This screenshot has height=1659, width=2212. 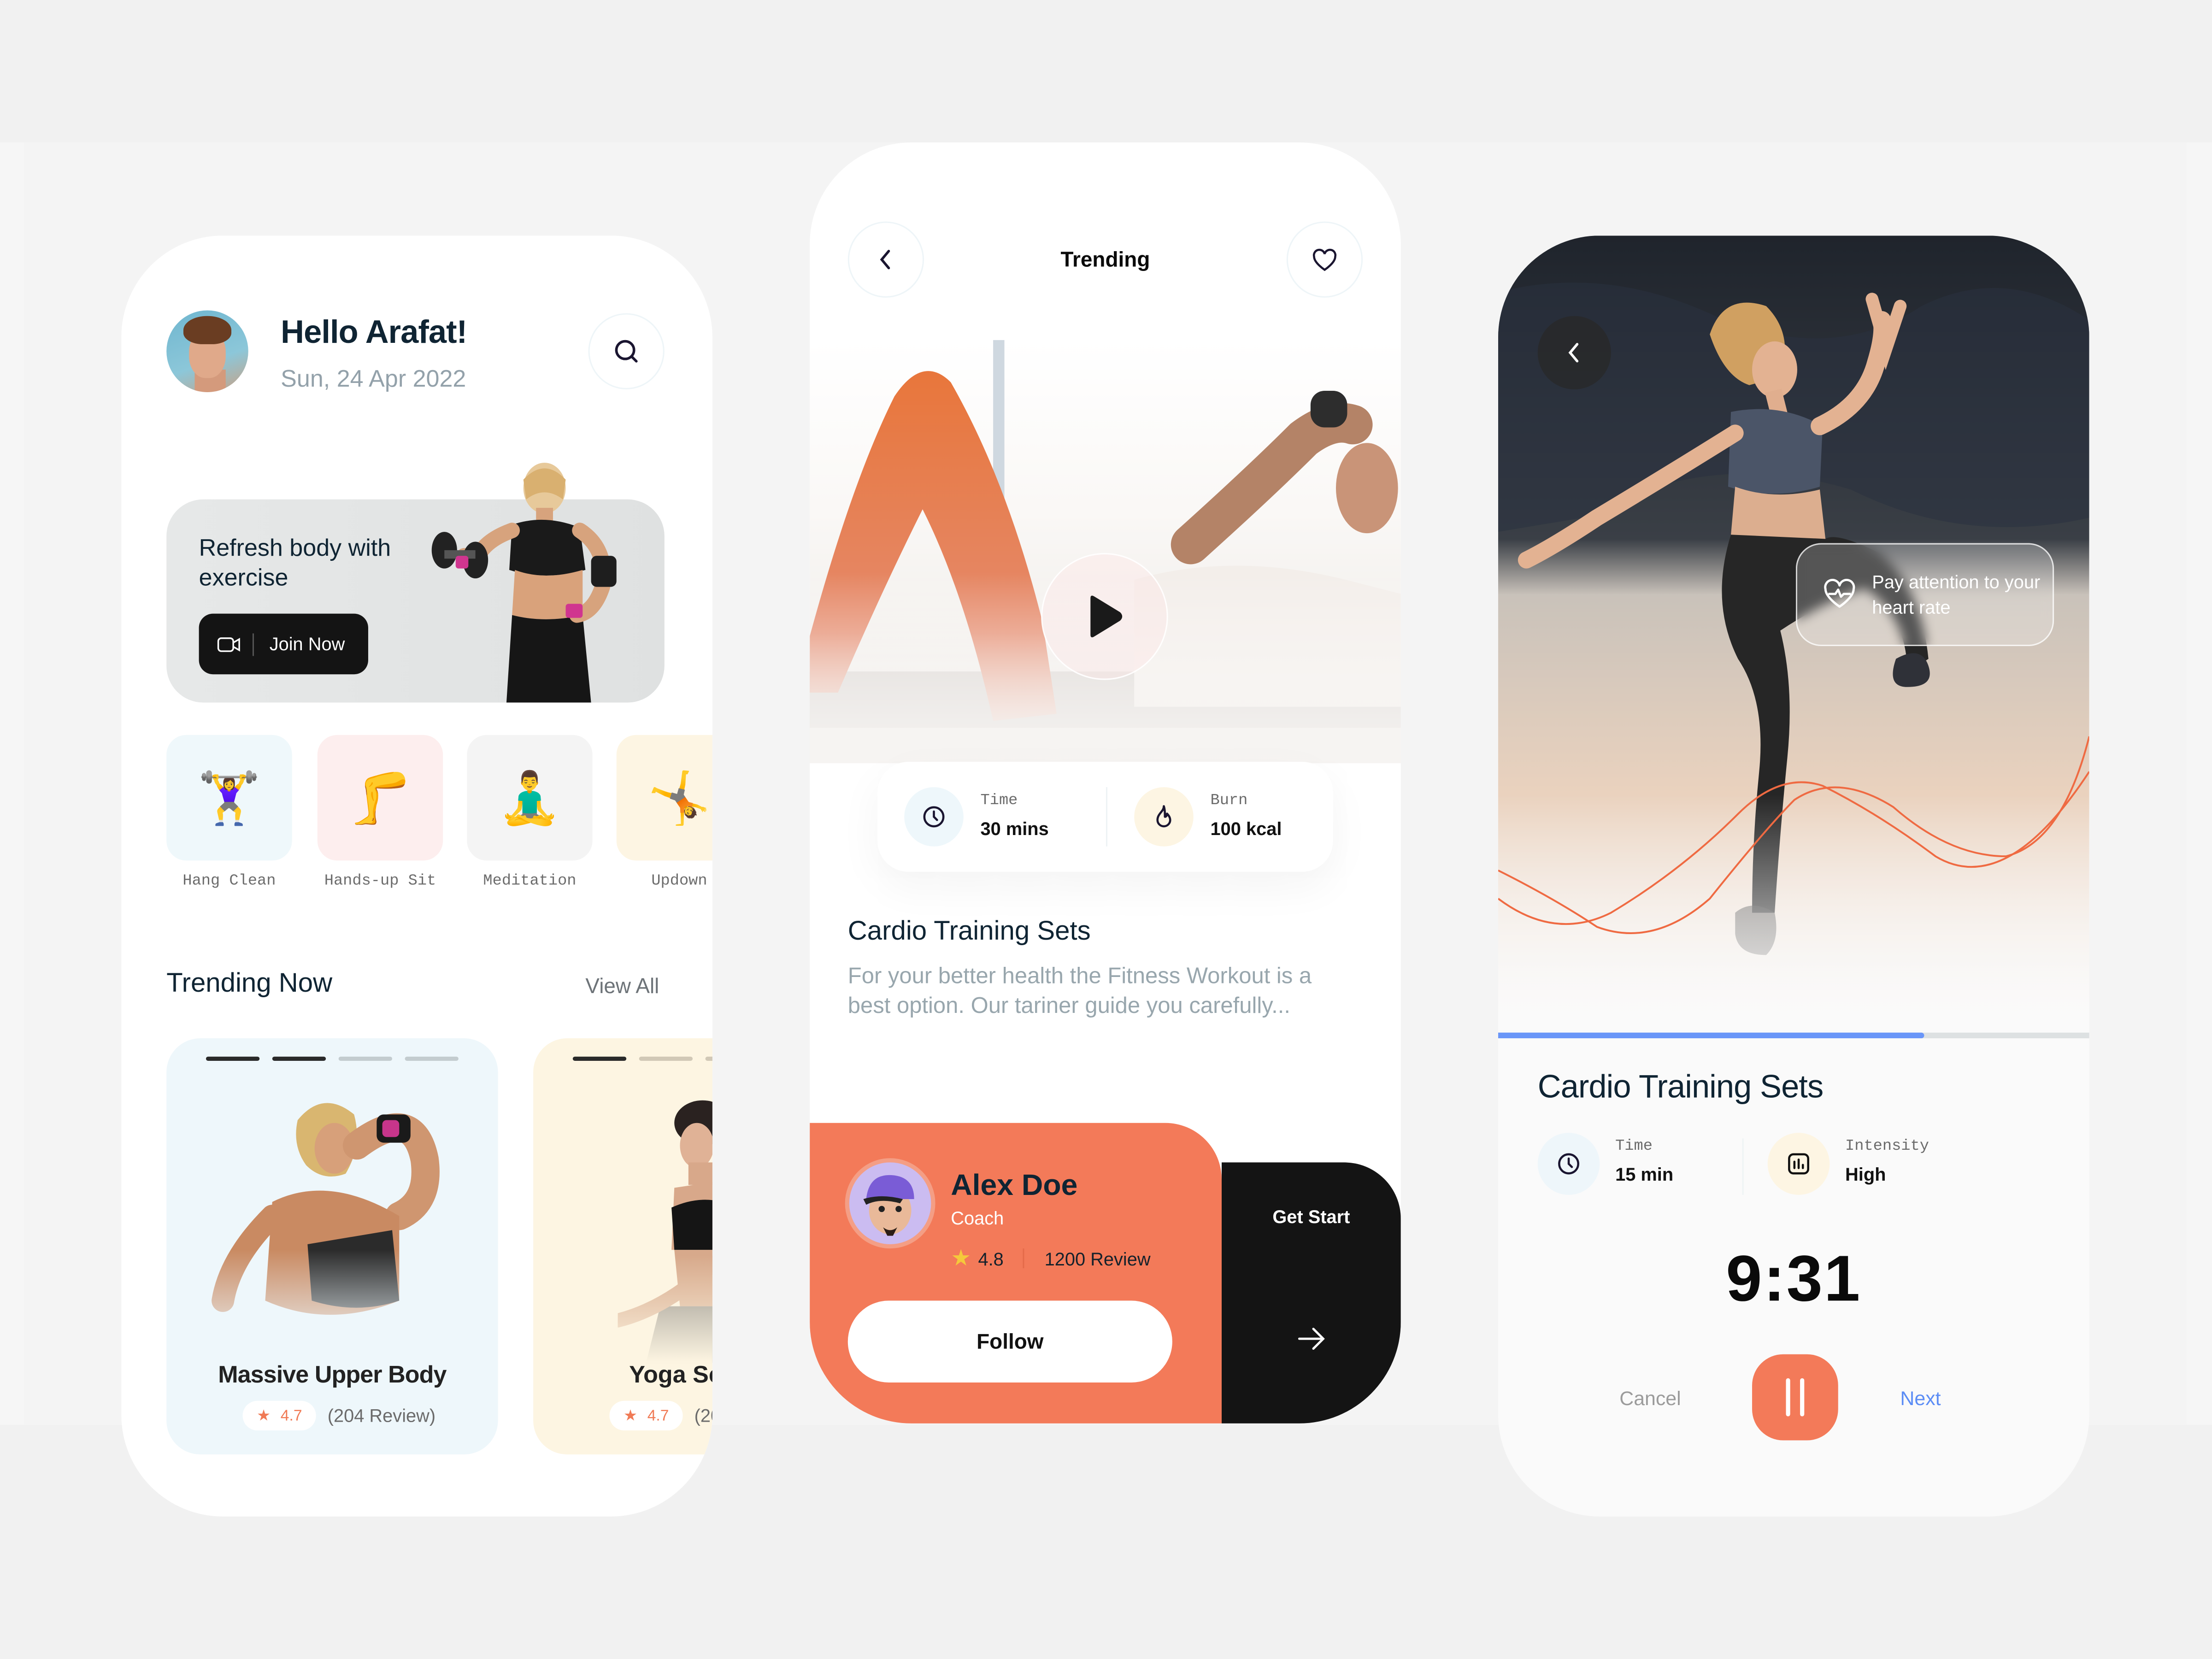 I want to click on heart-rate-tip-text: Pay attention to your heart rate, so click(x=1956, y=594).